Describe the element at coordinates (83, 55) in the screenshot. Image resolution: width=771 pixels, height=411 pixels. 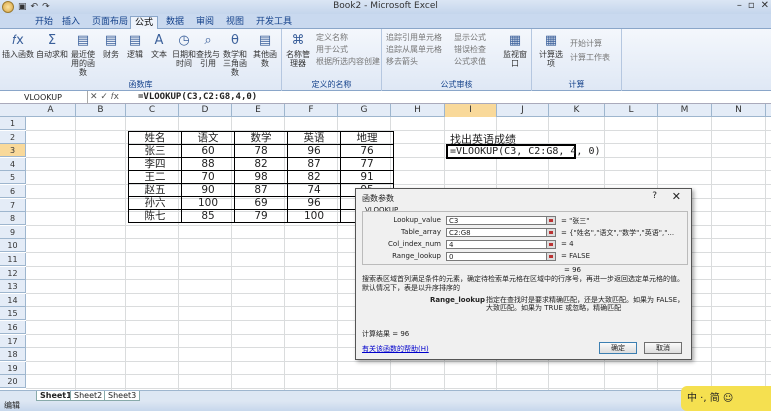
I see `recent-functions-button: ▤ 最近使用的函数` at that location.